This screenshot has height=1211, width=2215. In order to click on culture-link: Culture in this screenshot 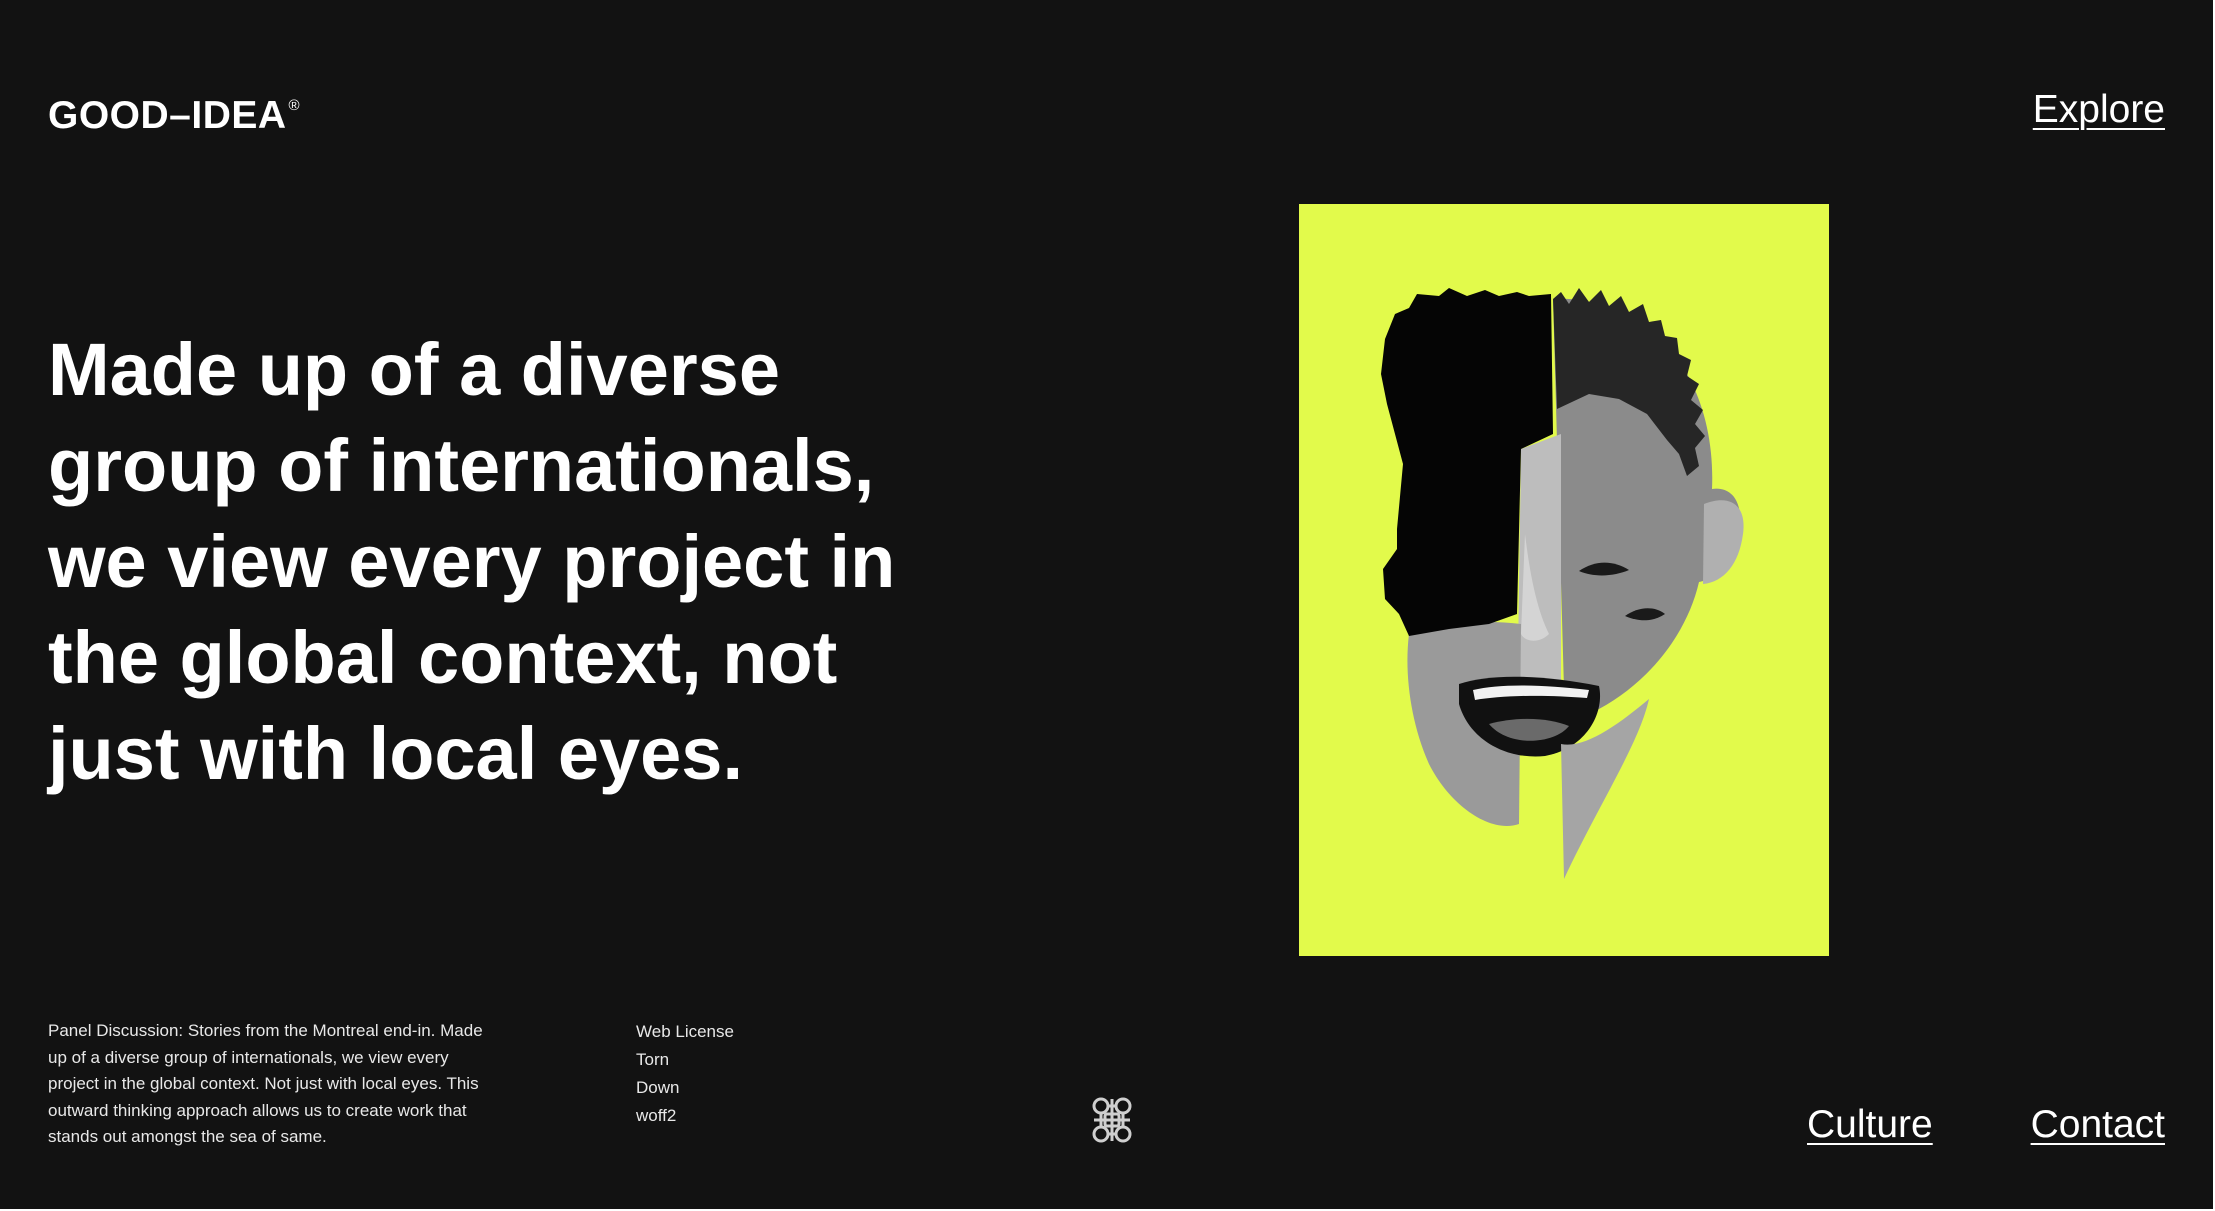, I will do `click(1870, 1124)`.